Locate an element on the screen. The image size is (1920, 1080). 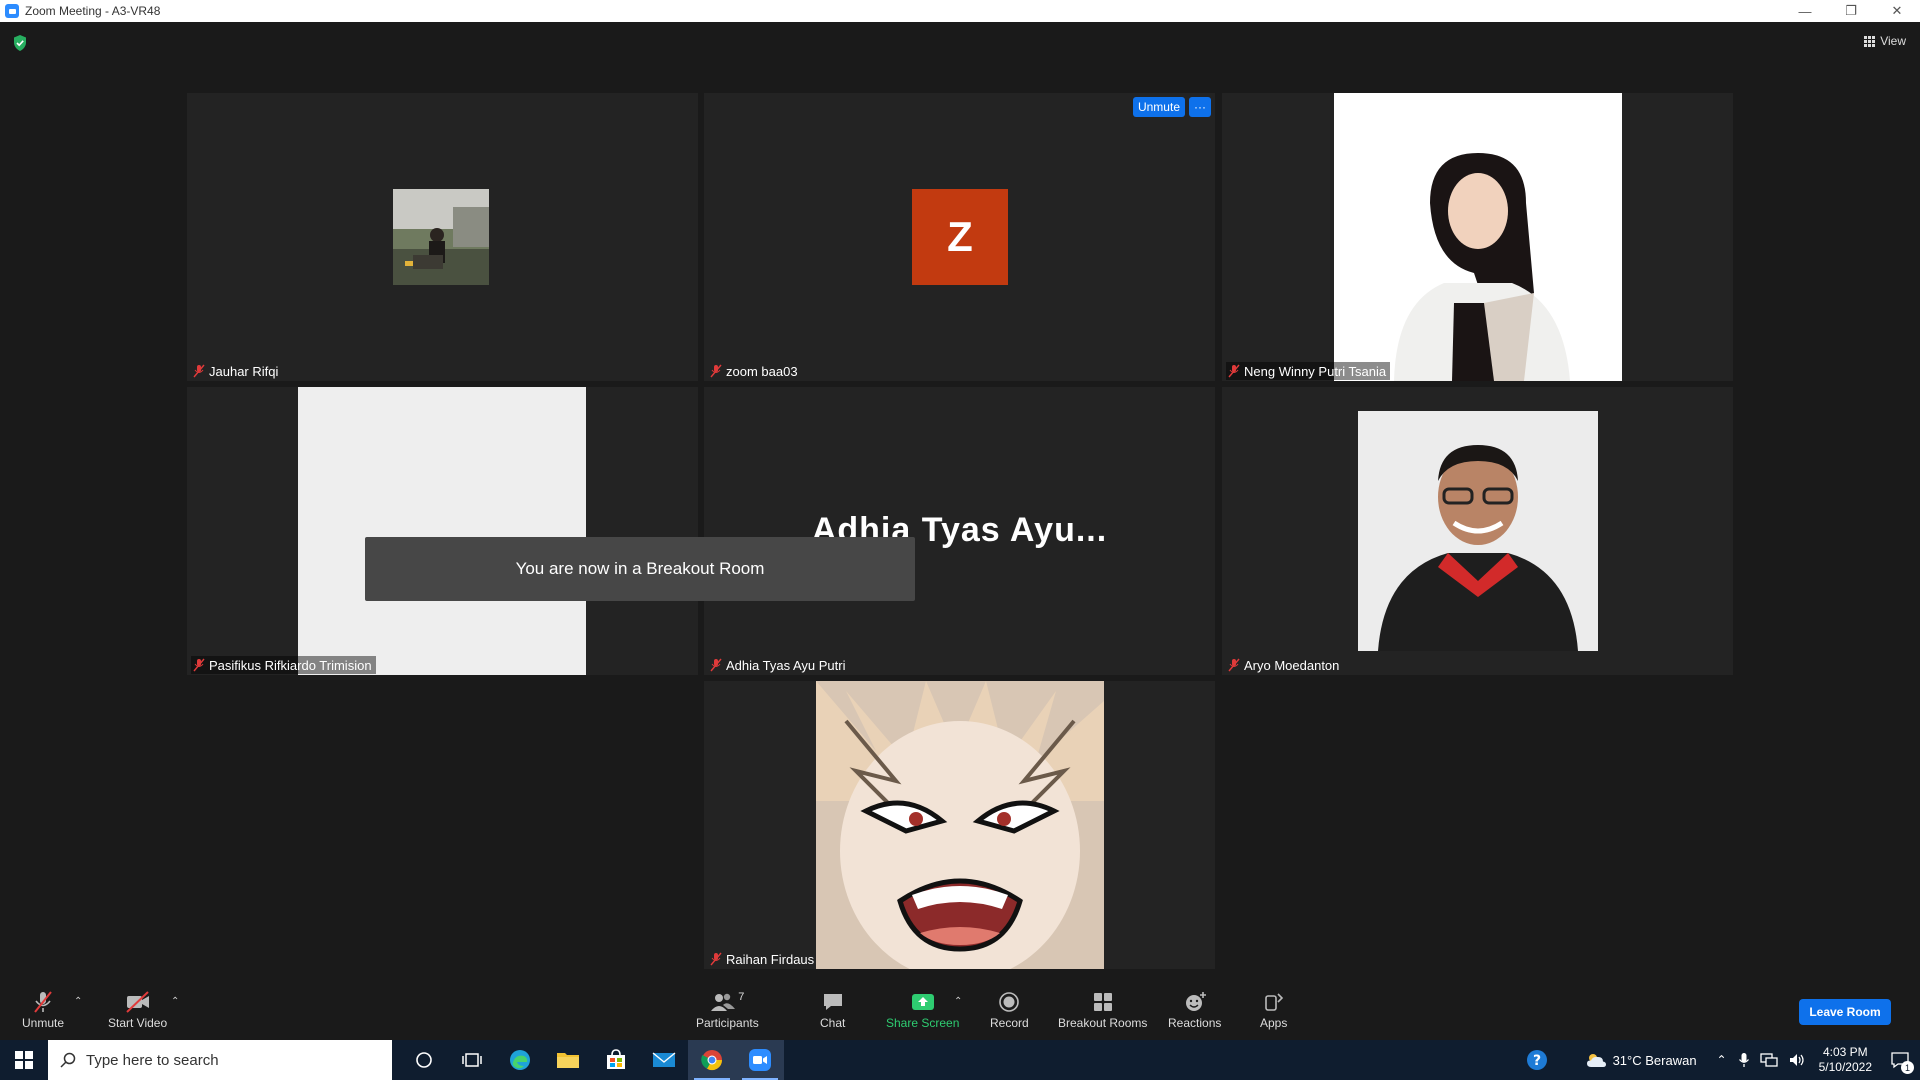
taskbar-edge is located at coordinates (520, 1060).